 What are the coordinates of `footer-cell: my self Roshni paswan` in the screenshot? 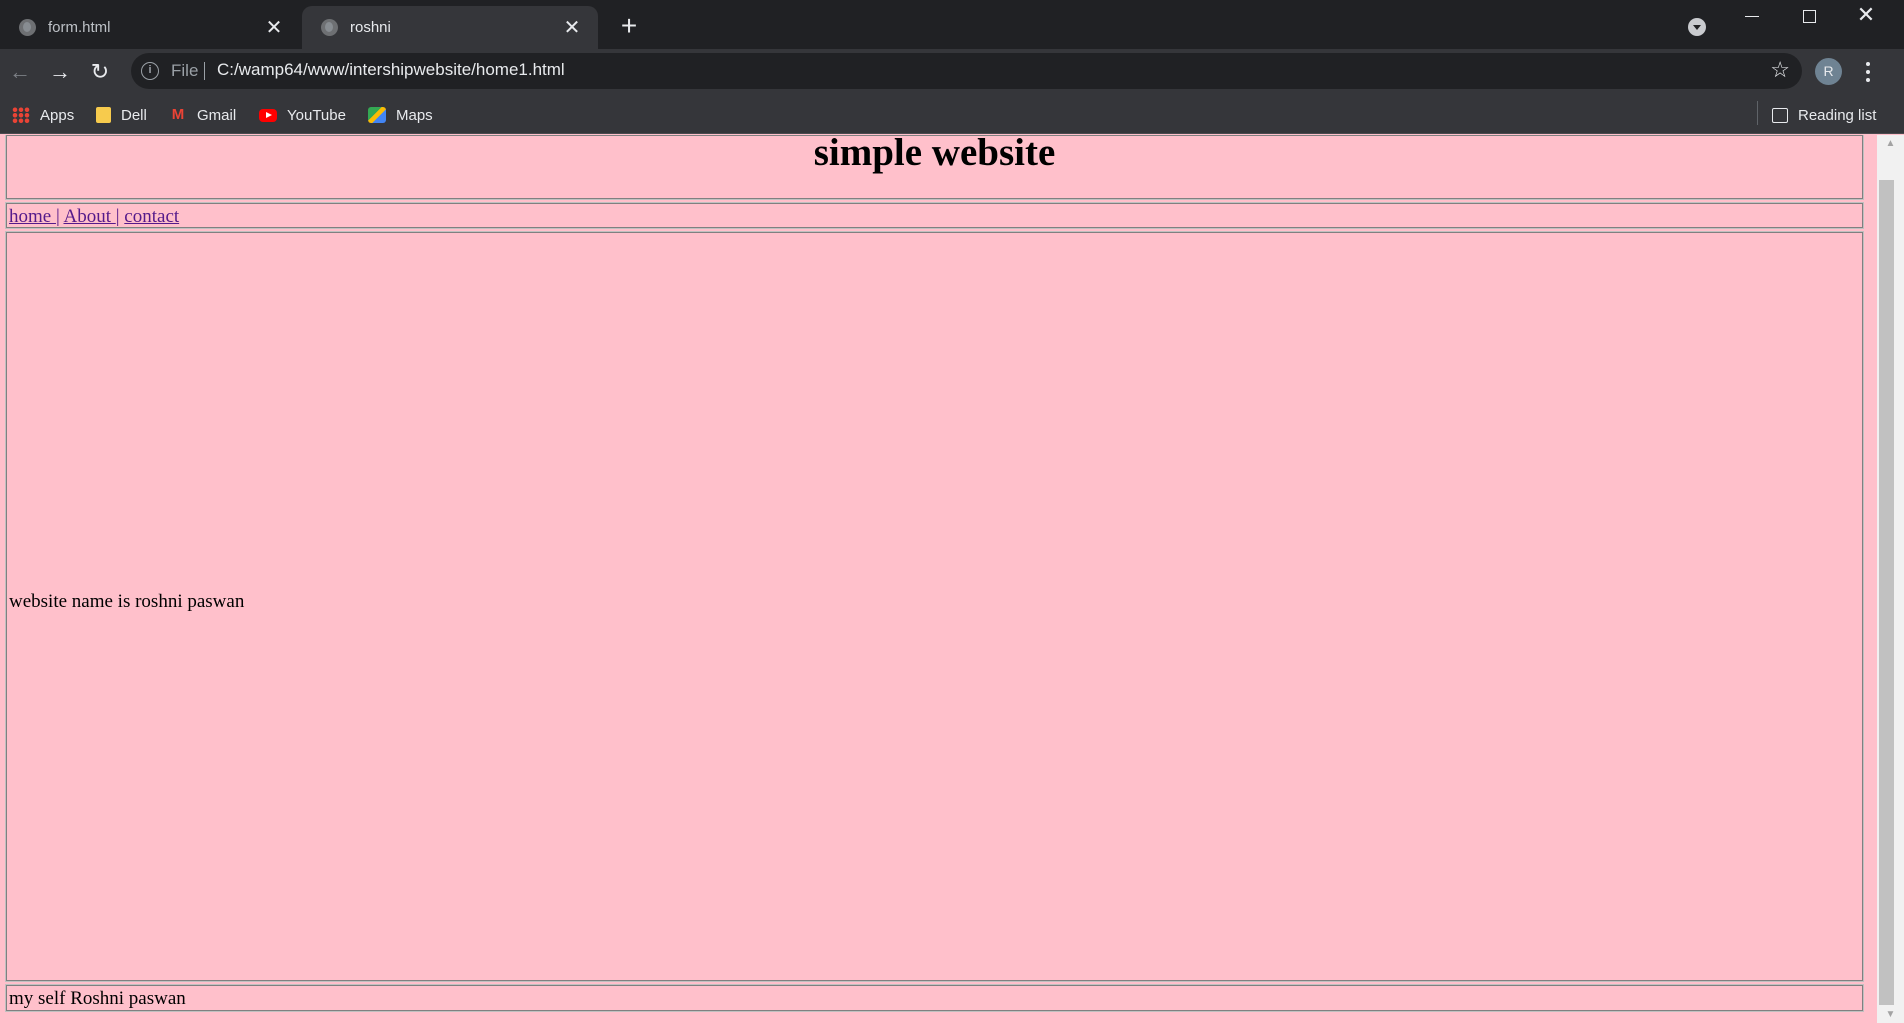 It's located at (934, 998).